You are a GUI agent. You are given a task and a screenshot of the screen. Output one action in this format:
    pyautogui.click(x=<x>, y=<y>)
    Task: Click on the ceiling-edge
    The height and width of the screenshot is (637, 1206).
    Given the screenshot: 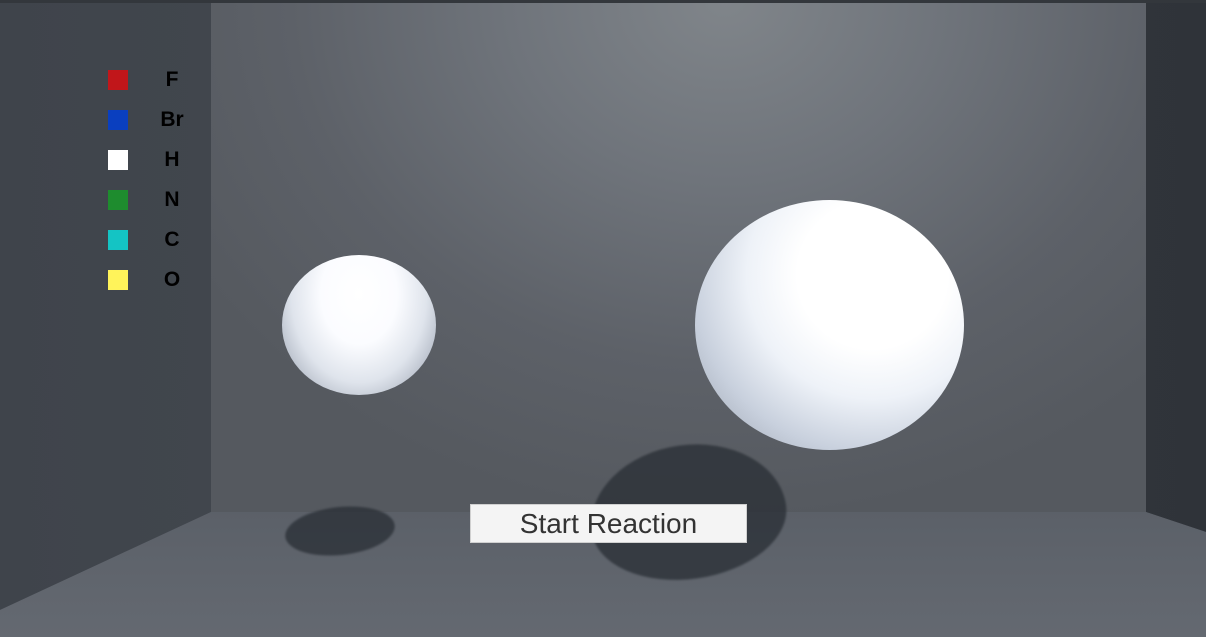 What is the action you would take?
    pyautogui.click(x=603, y=1)
    